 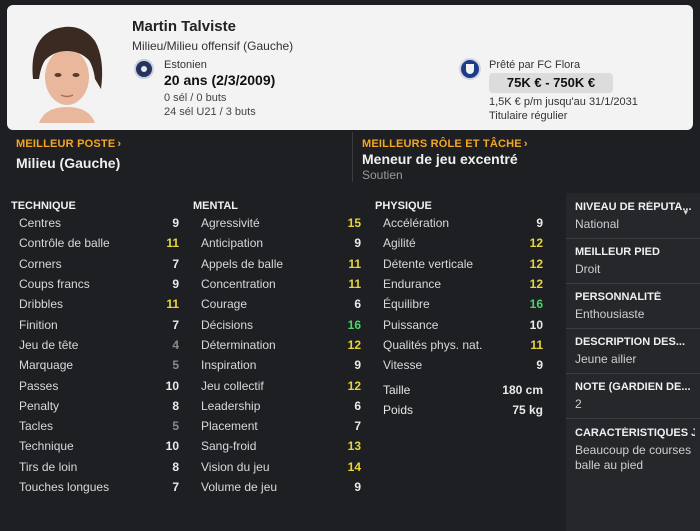 I want to click on mental-attribute-row: Agressivité 15, so click(x=280, y=223).